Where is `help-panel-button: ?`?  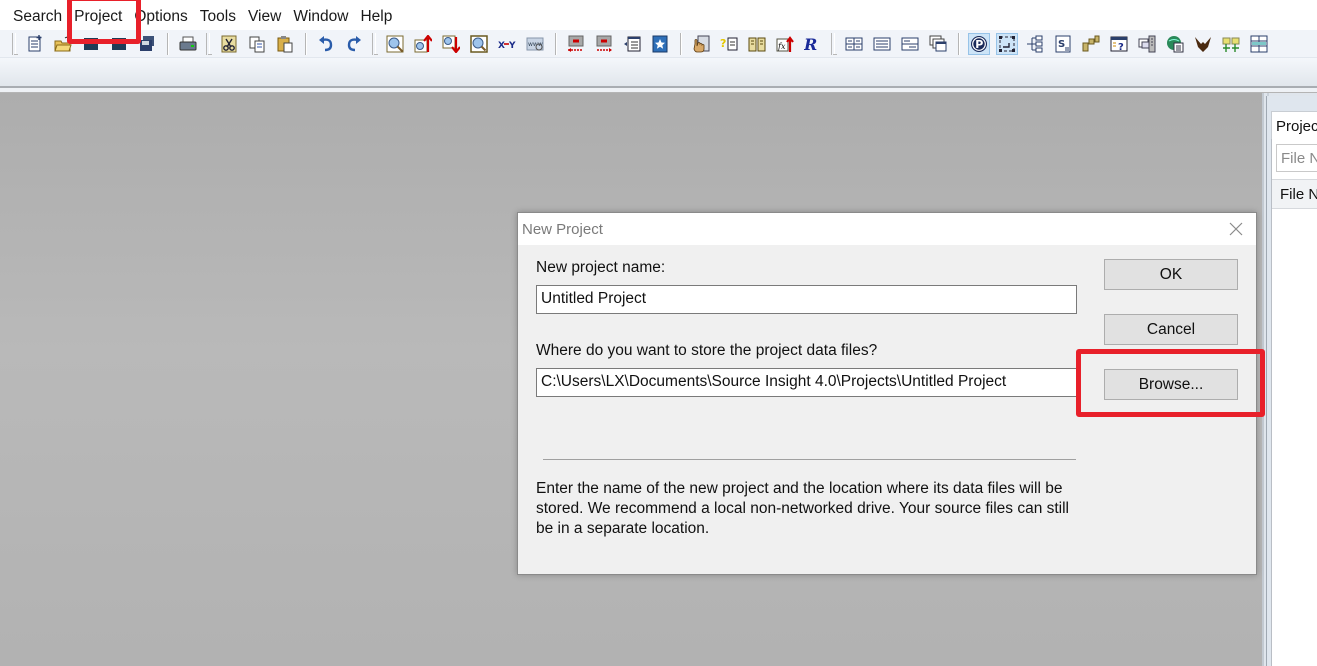 help-panel-button: ? is located at coordinates (1119, 44).